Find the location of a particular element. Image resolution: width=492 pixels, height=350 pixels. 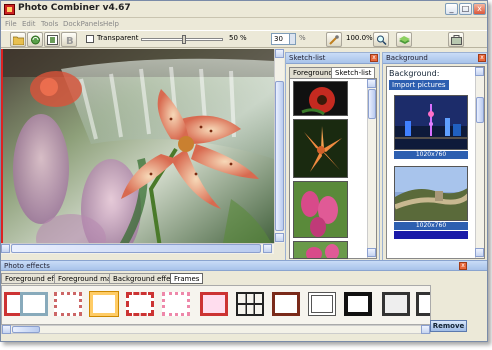

tab-sketch-list: Sketch-list is located at coordinates (353, 72).